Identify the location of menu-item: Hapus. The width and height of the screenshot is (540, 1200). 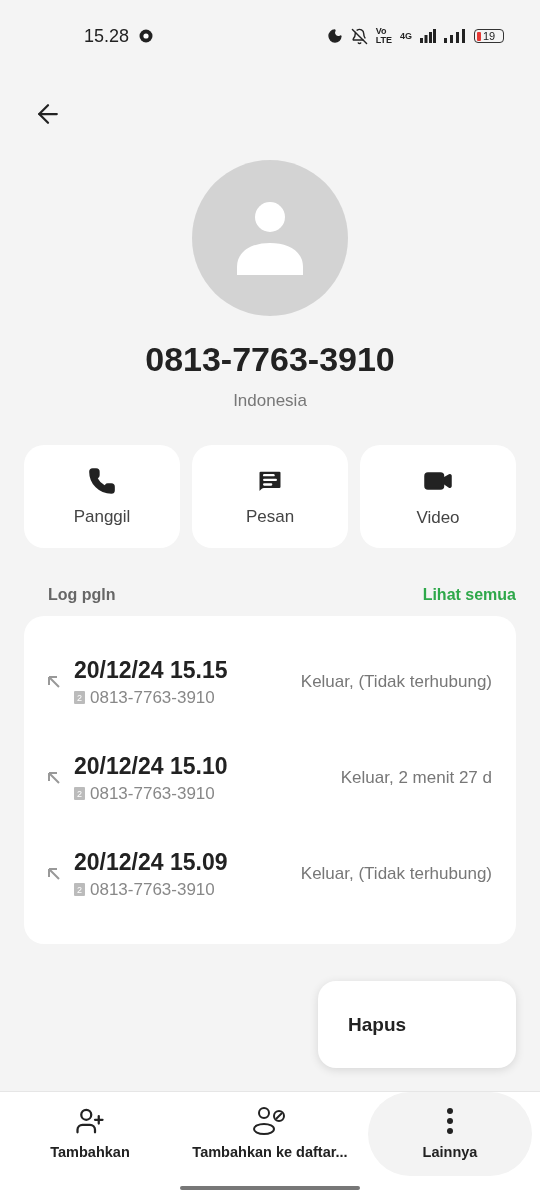
(377, 1024).